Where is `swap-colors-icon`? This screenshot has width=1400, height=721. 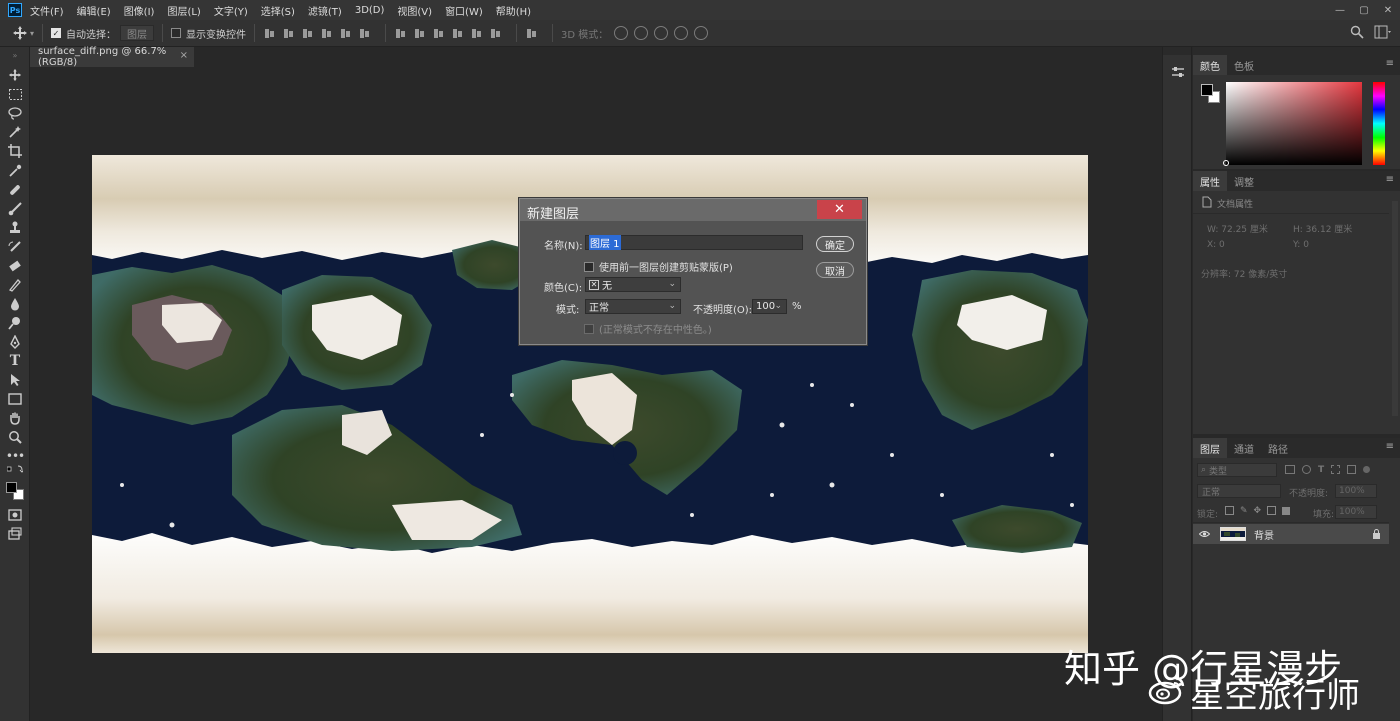
swap-colors-icon is located at coordinates (15, 470).